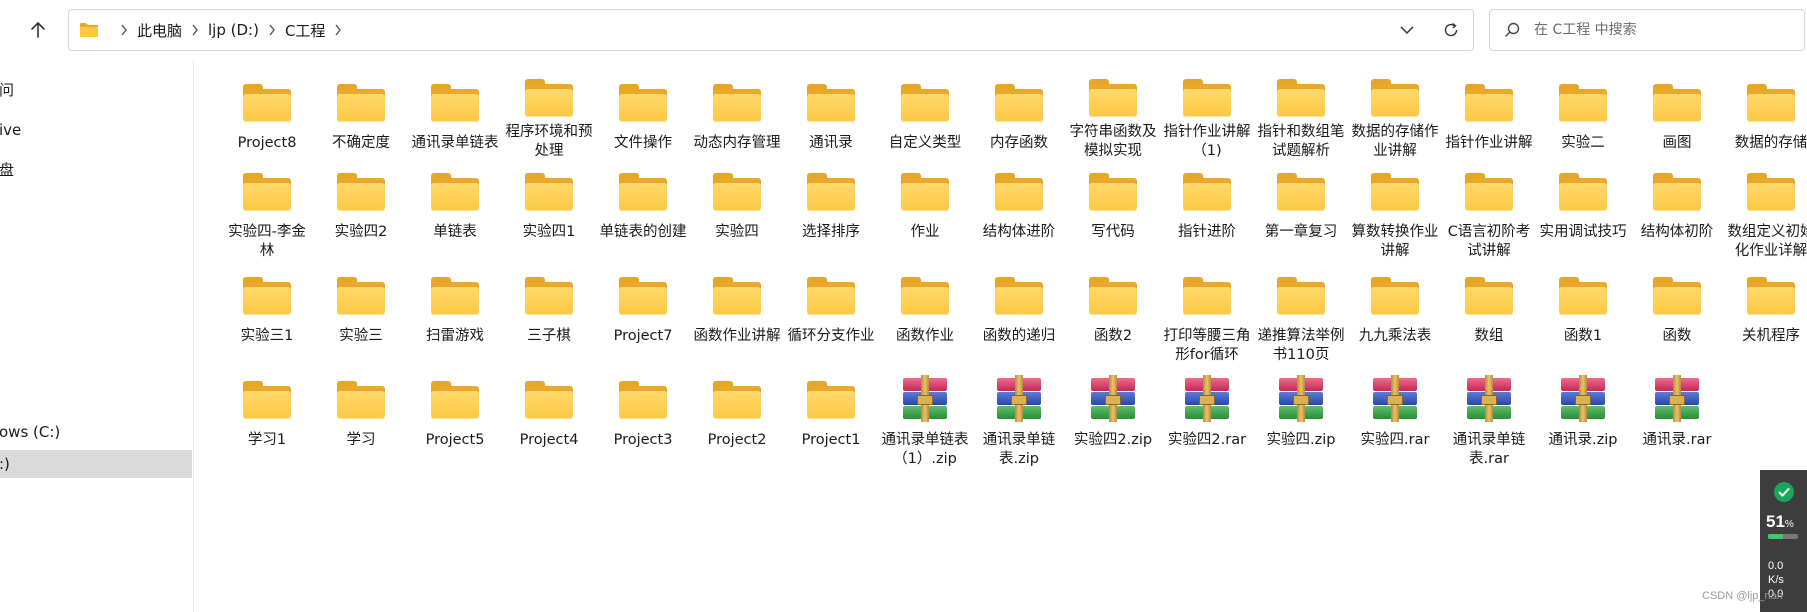  I want to click on archive-file-item: 通讯录单链表.zip, so click(1019, 421).